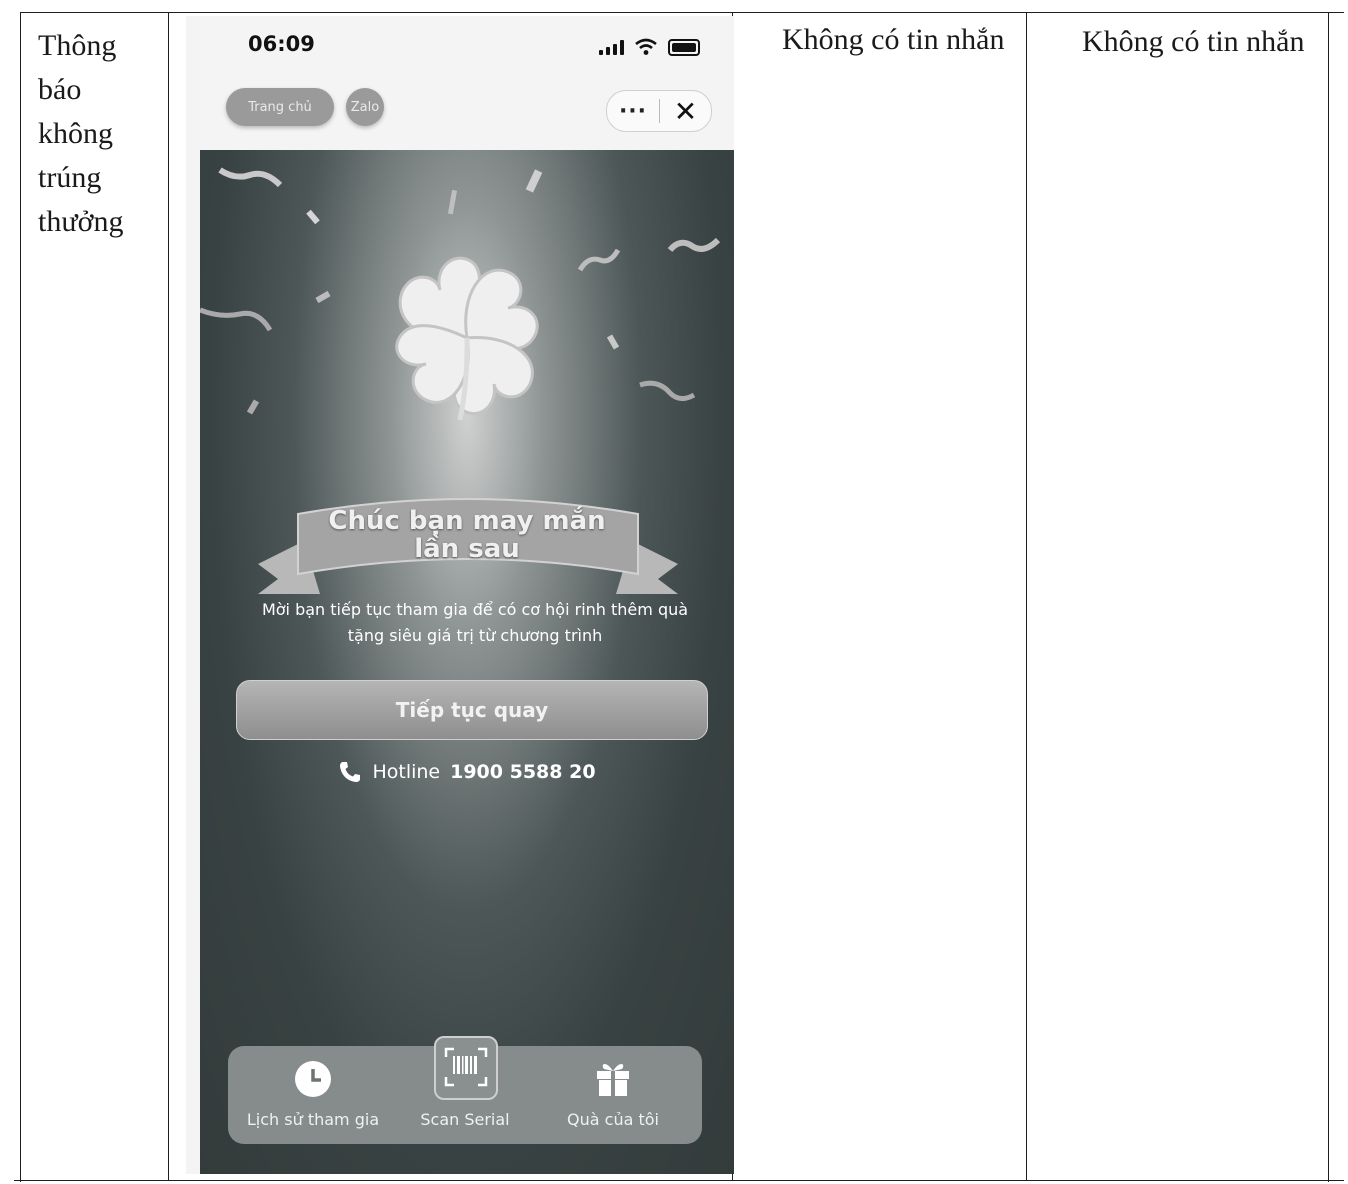 Image resolution: width=1348 pixels, height=1184 pixels. I want to click on nav-history-label: Lịch sử tham gia, so click(313, 1119).